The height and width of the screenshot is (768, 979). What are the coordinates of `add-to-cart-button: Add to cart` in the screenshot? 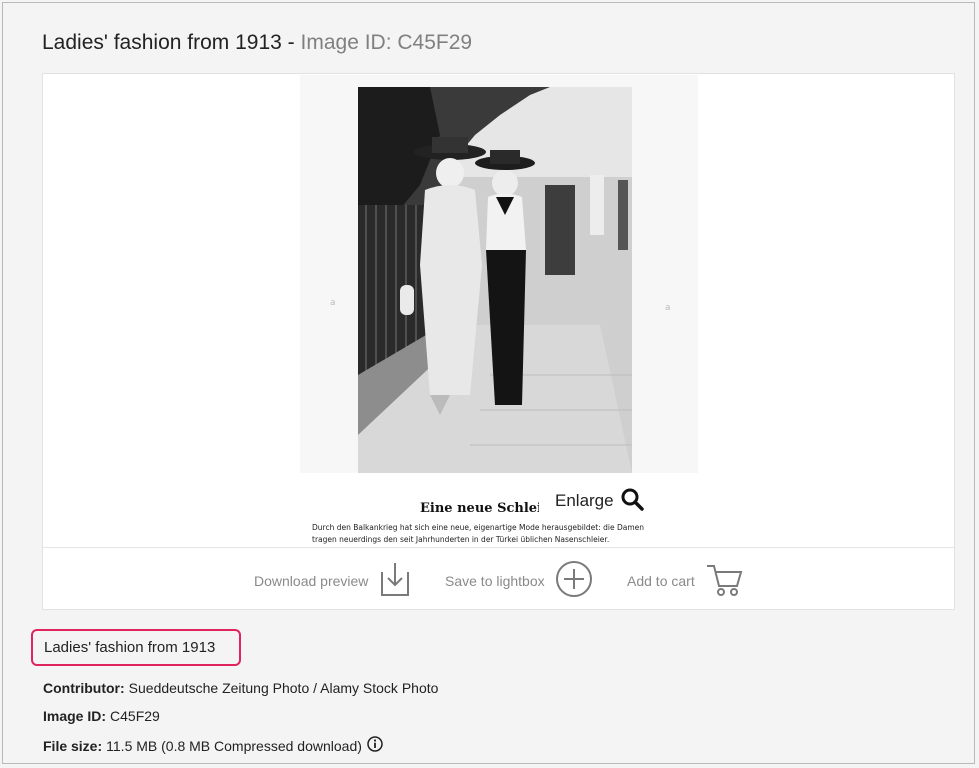 It's located at (685, 581).